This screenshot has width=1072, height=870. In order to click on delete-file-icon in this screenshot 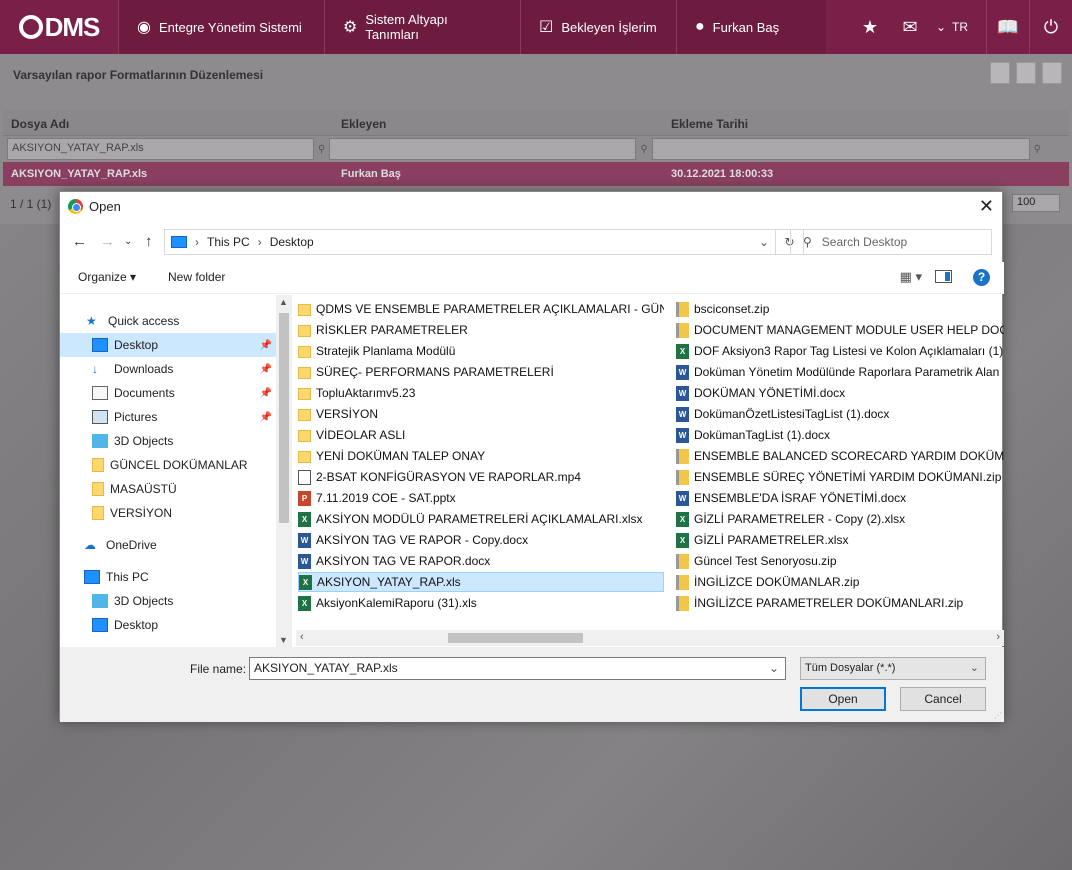, I will do `click(1052, 73)`.